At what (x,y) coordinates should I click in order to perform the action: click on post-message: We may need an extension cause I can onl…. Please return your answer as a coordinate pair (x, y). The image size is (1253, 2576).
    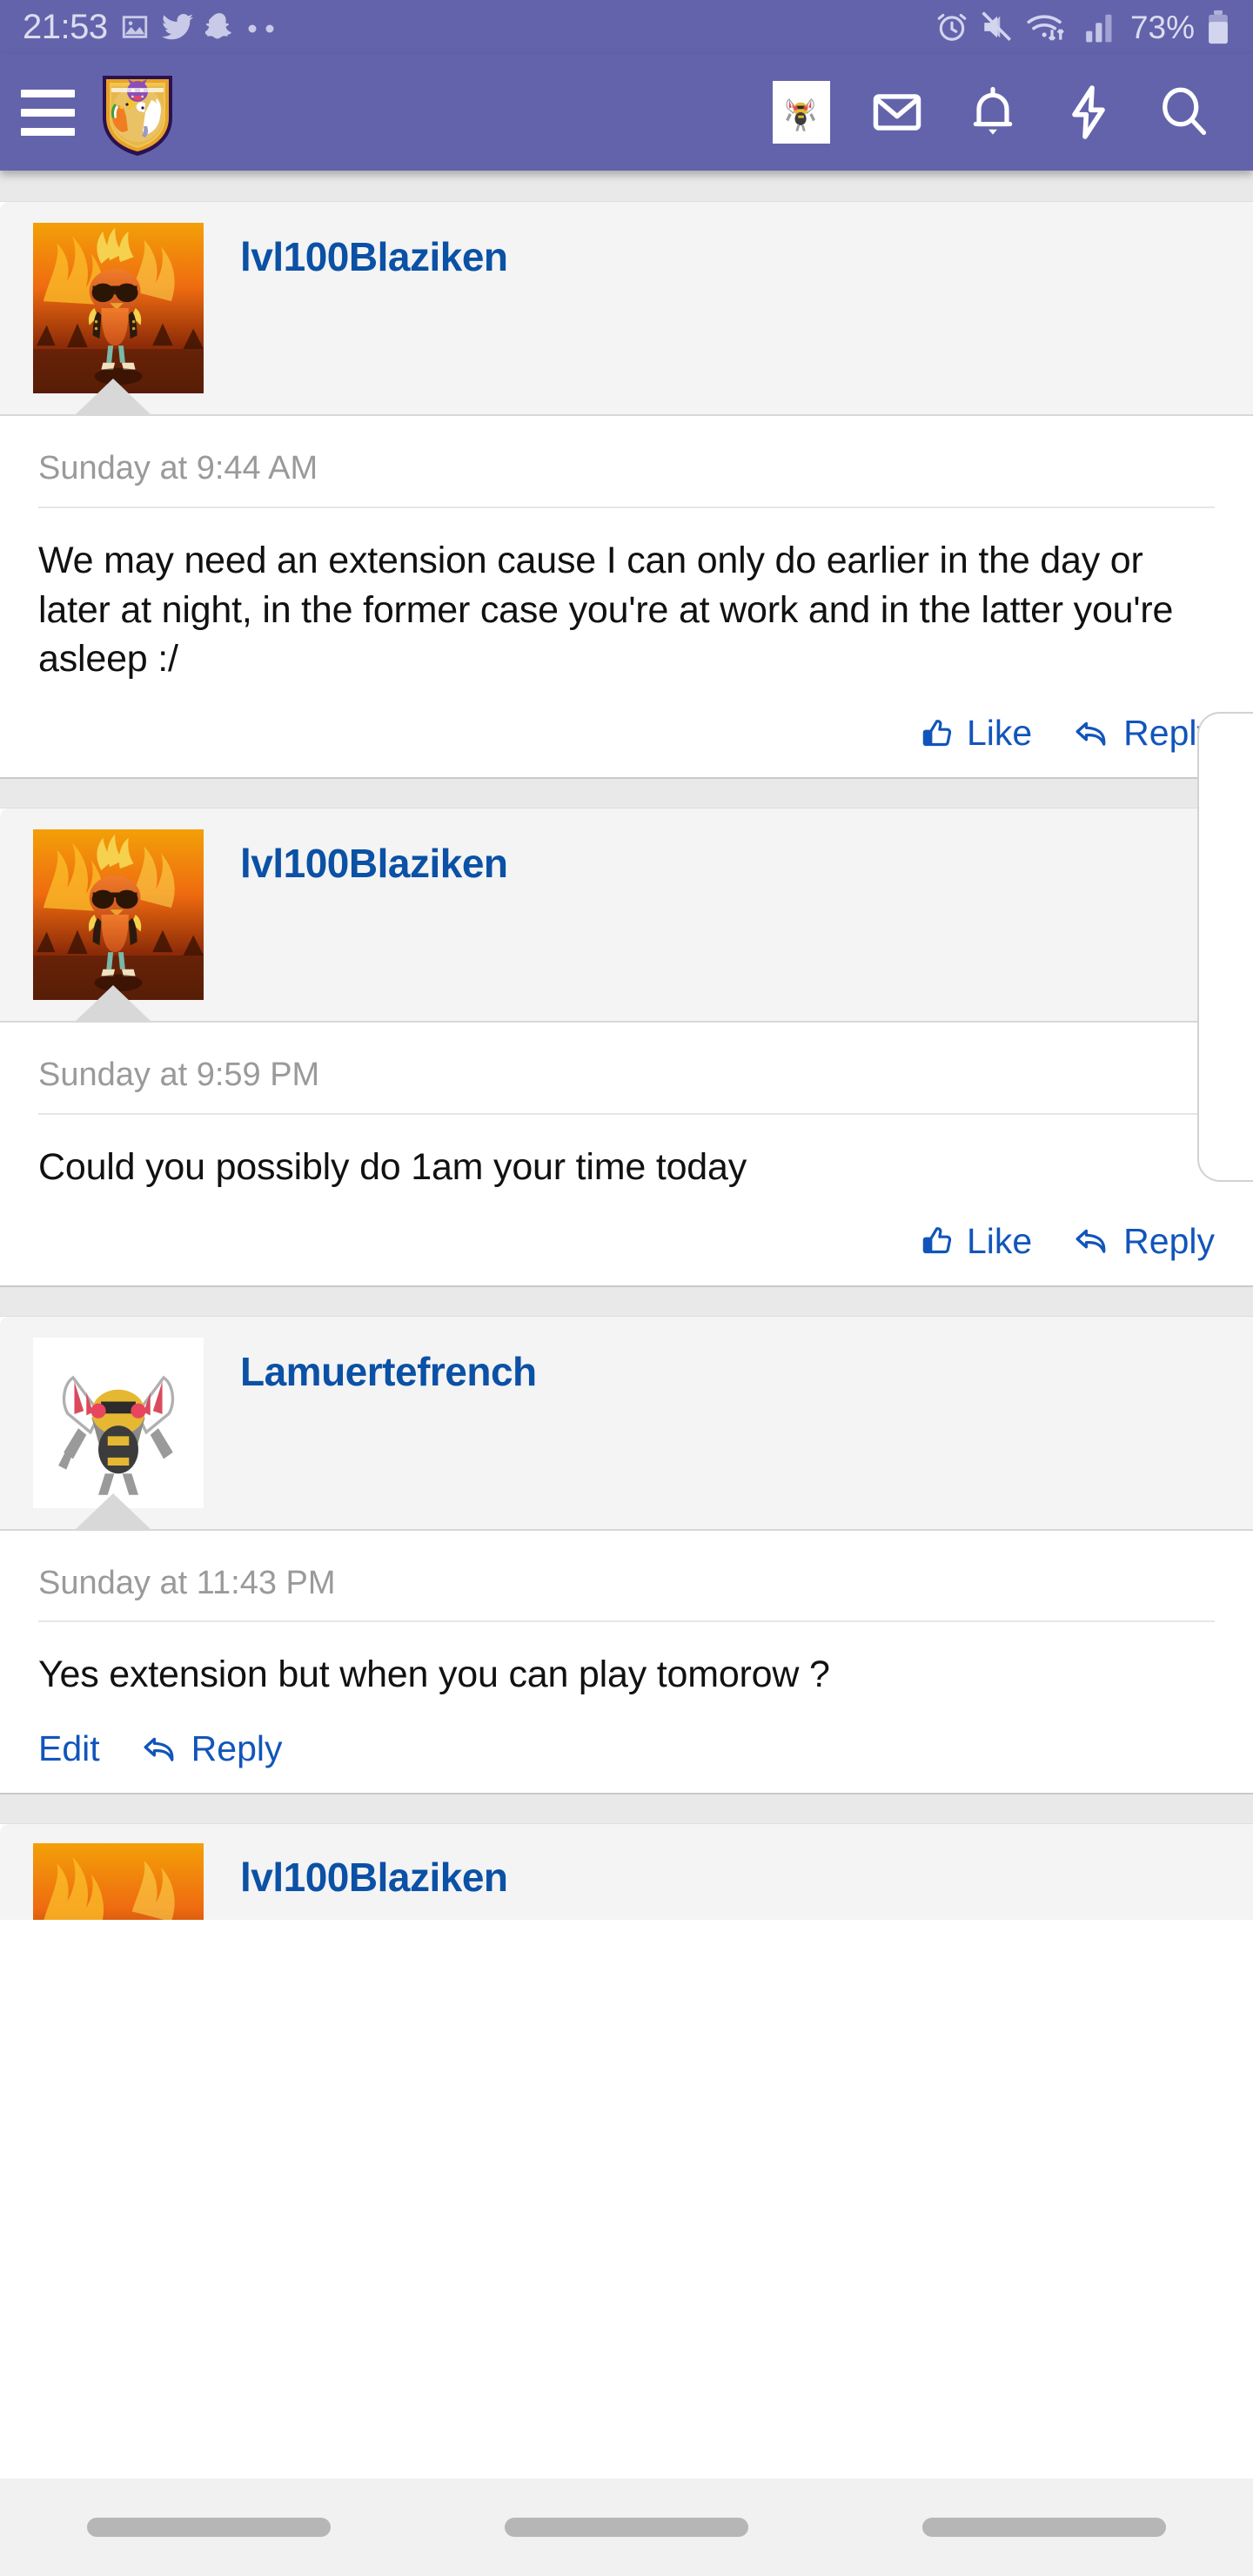
    Looking at the image, I should click on (606, 610).